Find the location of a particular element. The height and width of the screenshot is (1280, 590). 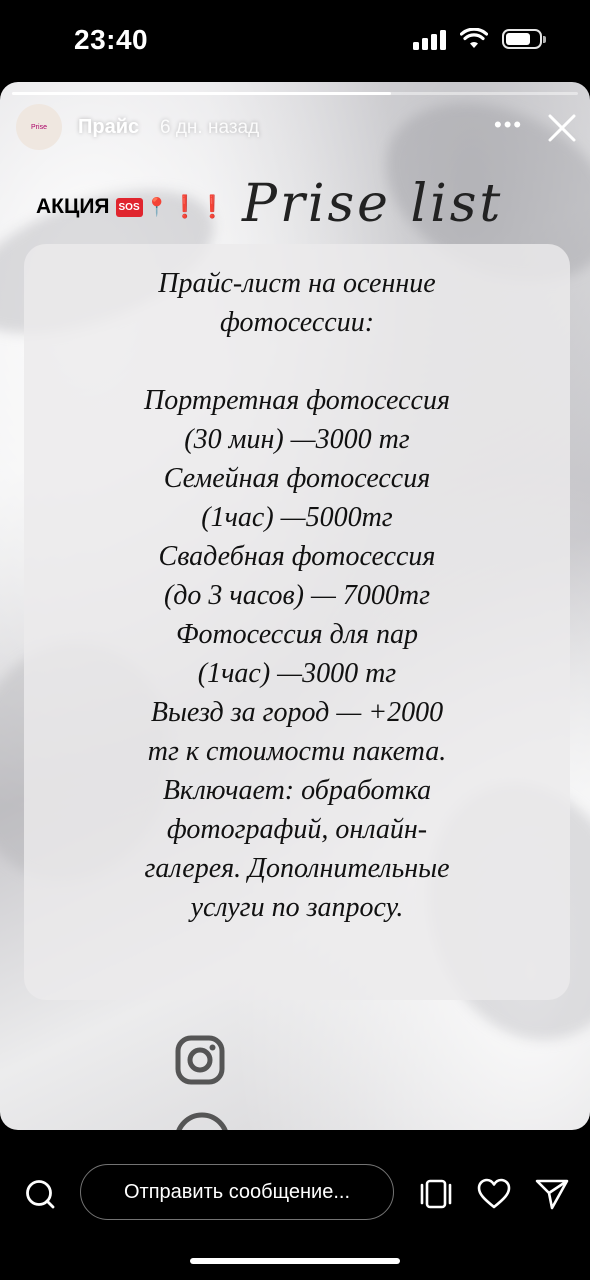

price-line: услуги по запросу. is located at coordinates (297, 907).